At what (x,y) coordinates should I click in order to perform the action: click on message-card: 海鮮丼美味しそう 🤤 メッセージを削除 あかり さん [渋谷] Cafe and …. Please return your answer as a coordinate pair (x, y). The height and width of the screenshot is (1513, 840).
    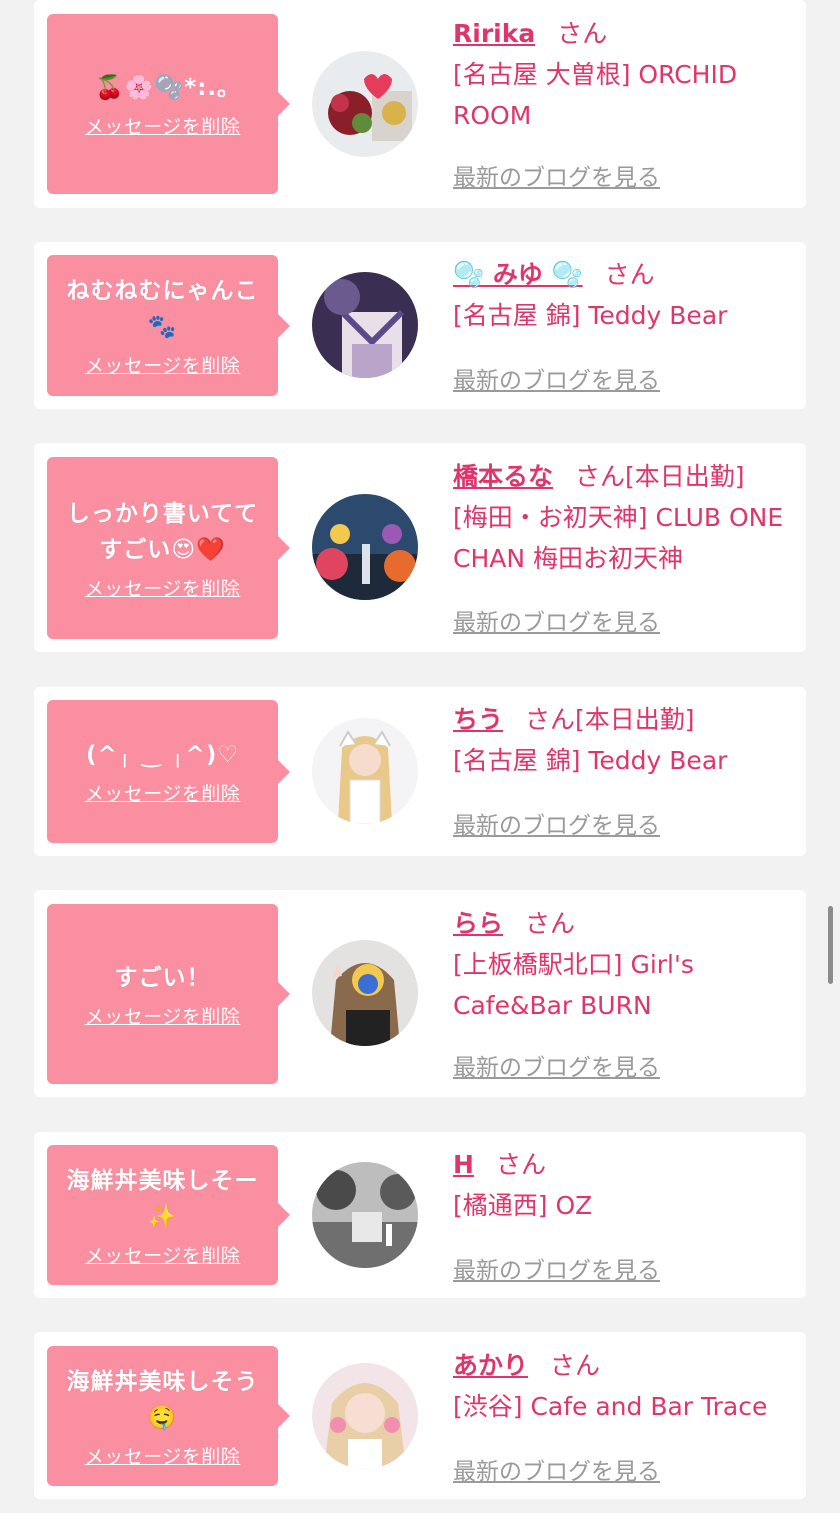
    Looking at the image, I should click on (420, 1415).